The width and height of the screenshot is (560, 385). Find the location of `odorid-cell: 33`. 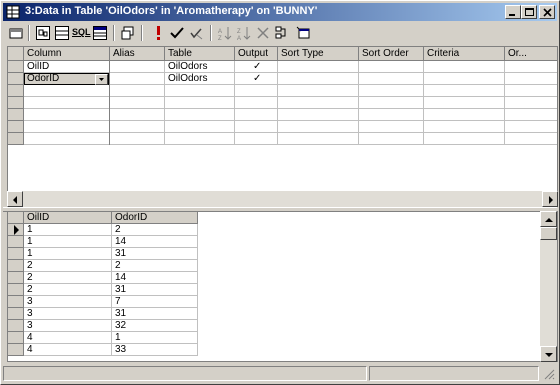

odorid-cell: 33 is located at coordinates (155, 350).